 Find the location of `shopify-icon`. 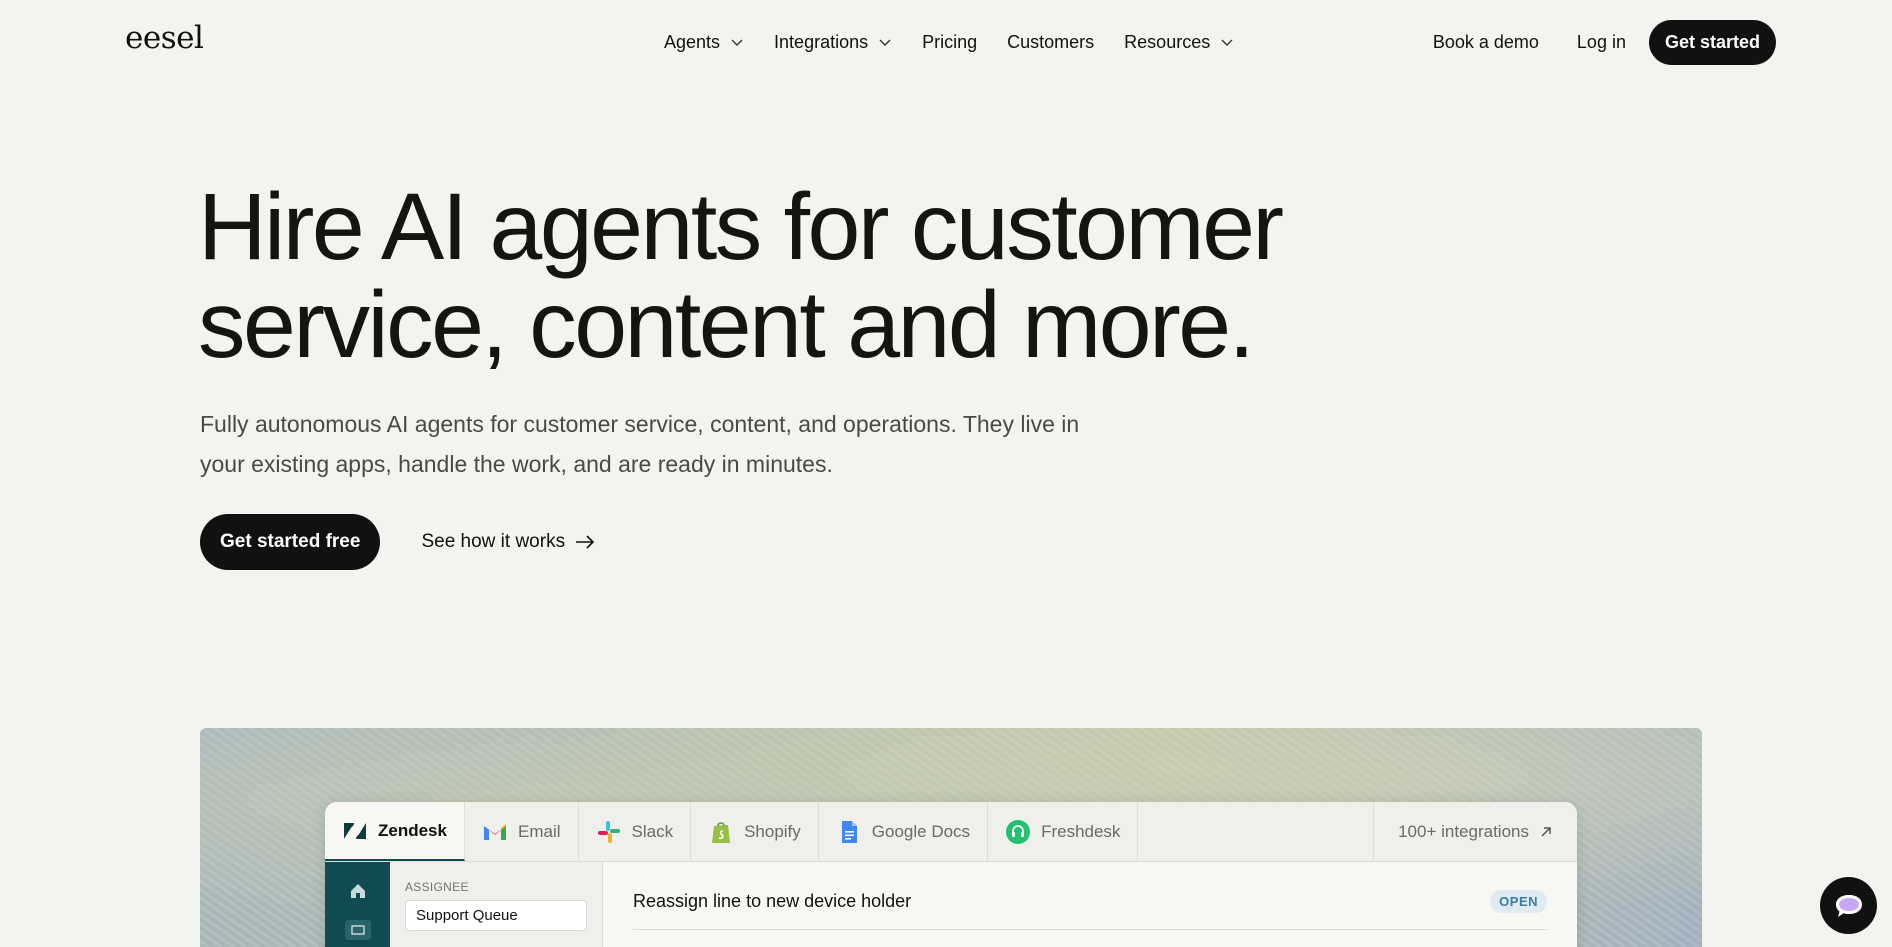

shopify-icon is located at coordinates (721, 832).